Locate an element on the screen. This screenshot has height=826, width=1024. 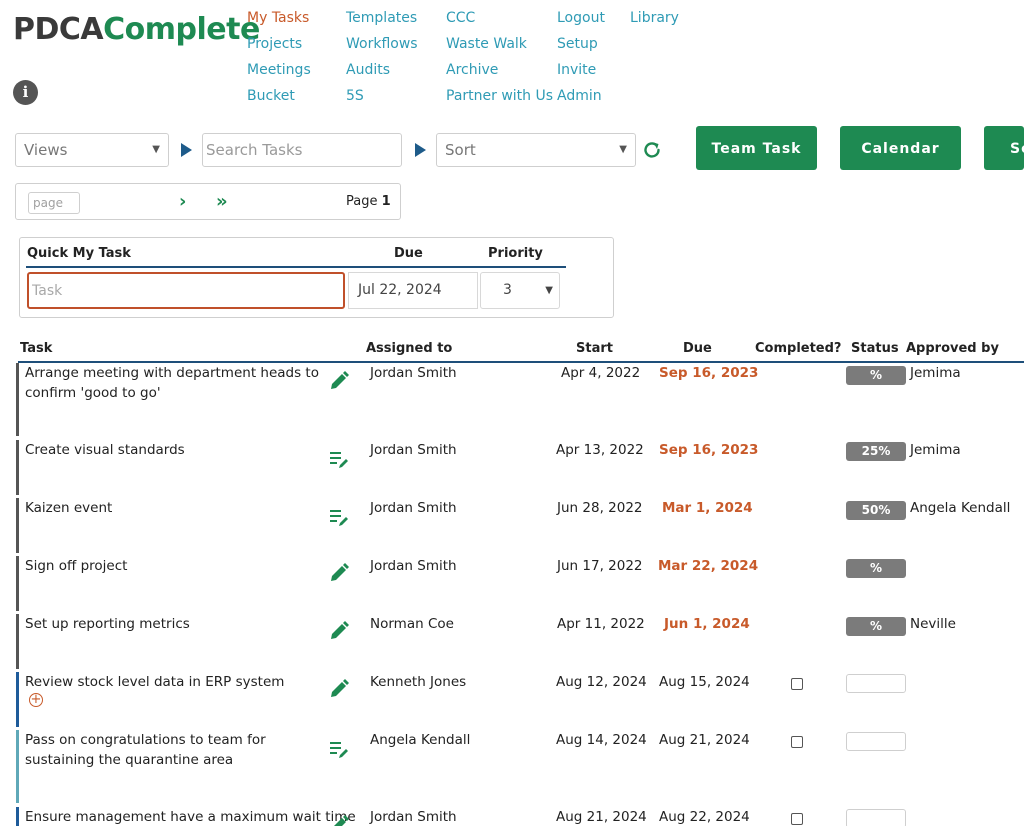
search-input is located at coordinates (302, 150).